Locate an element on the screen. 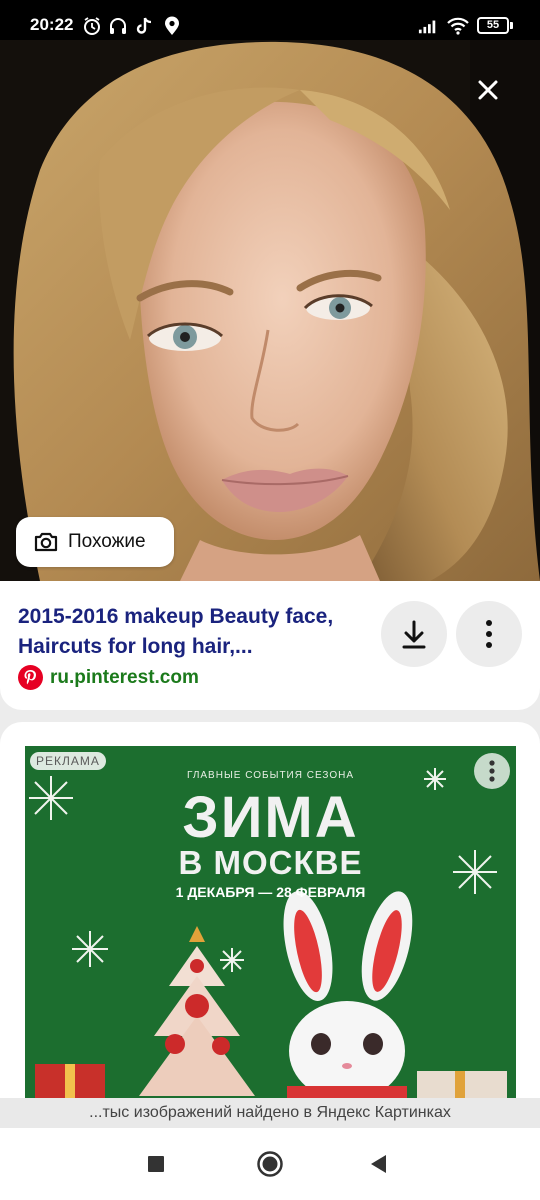  location-icon is located at coordinates (172, 25).